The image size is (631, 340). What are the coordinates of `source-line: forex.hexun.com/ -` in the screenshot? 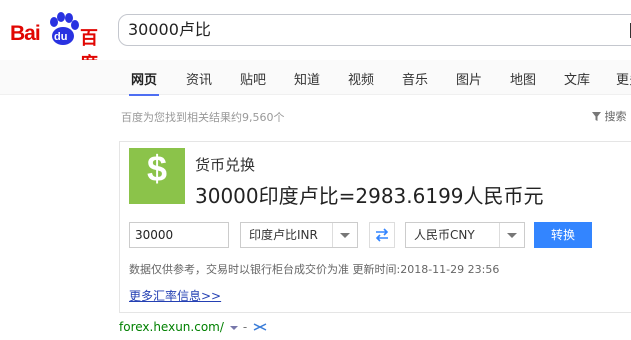 It's located at (193, 327).